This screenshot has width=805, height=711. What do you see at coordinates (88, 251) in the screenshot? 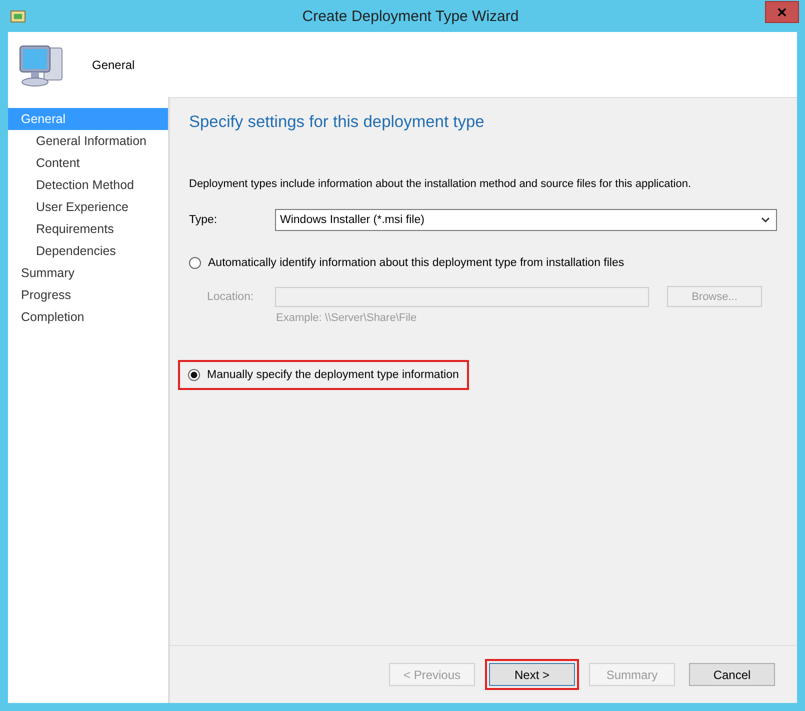
I see `nav-item: Dependencies` at bounding box center [88, 251].